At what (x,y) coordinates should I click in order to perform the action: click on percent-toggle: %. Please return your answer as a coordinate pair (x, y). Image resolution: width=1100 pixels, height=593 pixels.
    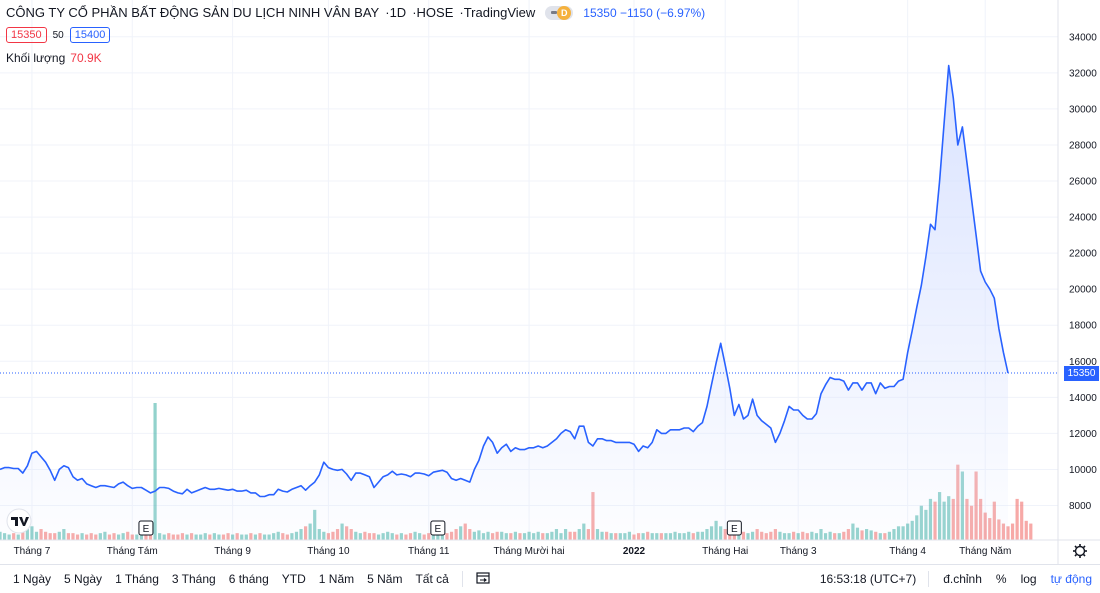
    Looking at the image, I should click on (1001, 579).